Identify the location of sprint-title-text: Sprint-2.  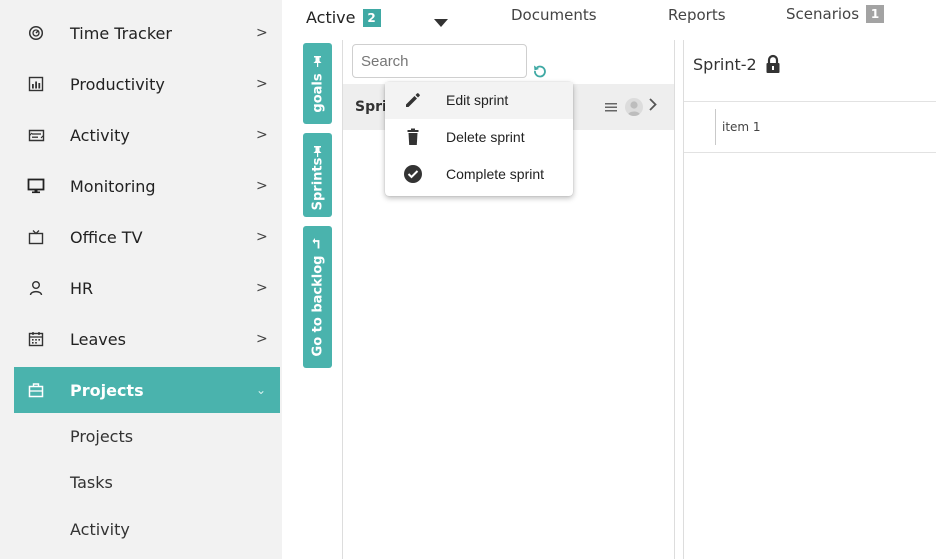
(725, 64).